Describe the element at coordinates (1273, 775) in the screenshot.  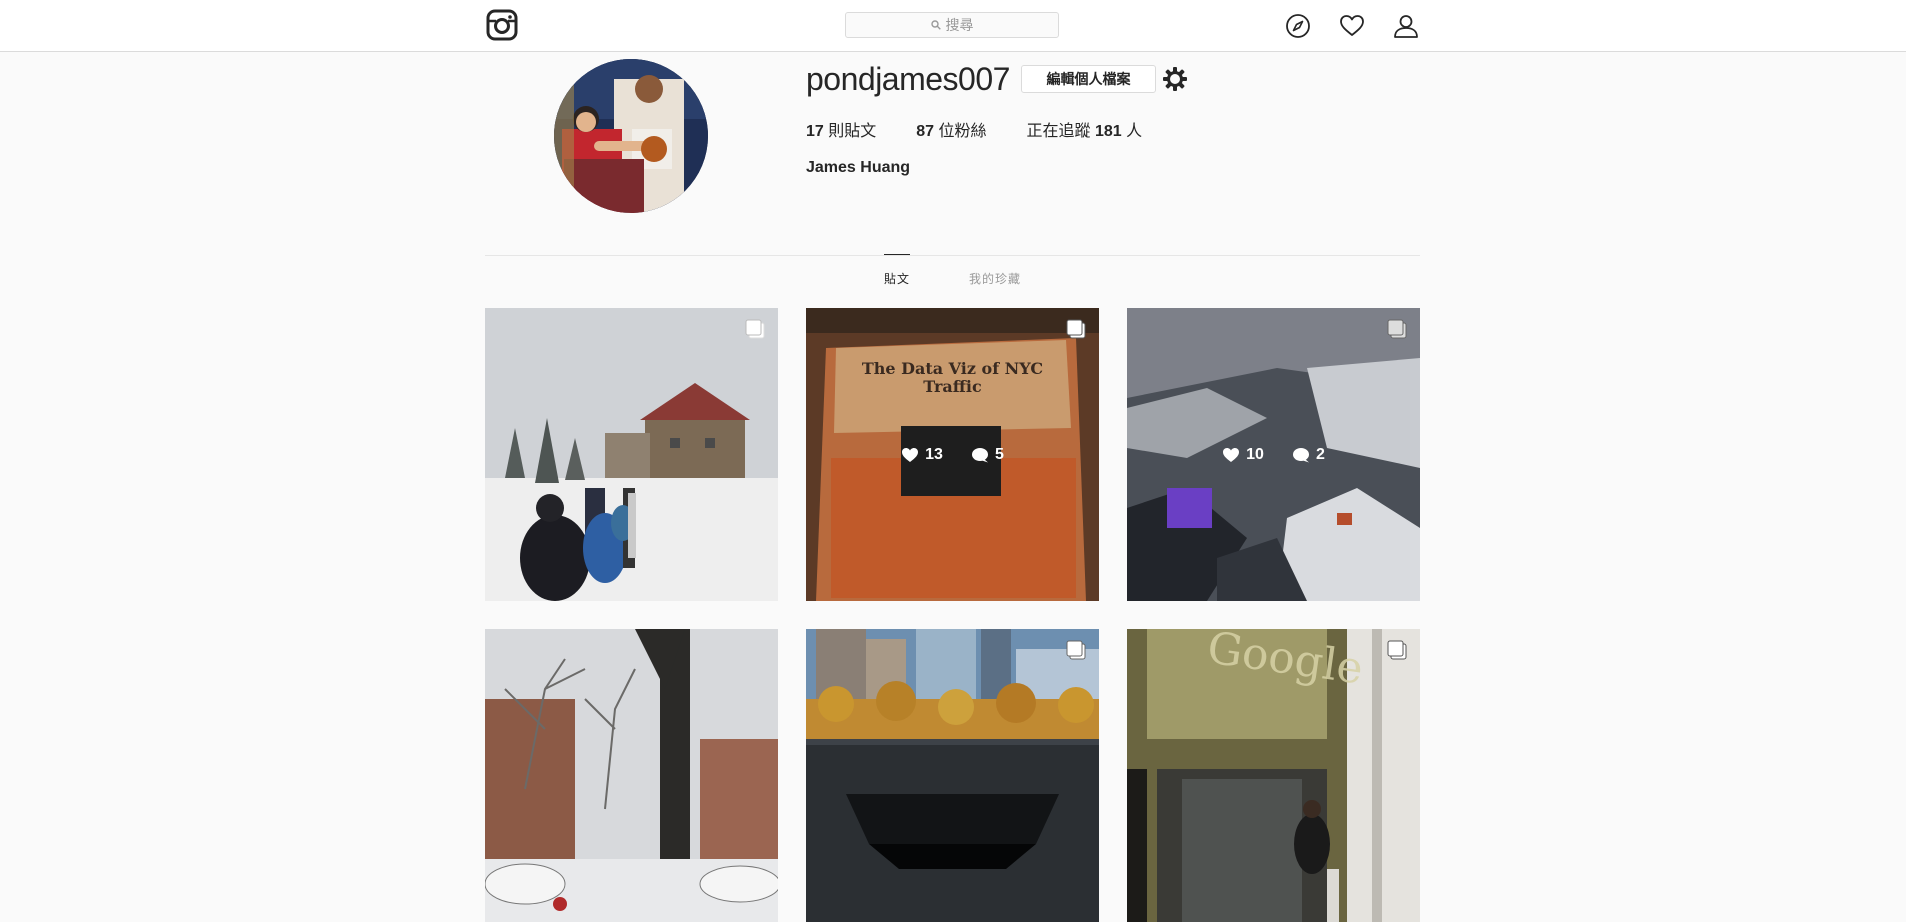
I see `post-thumbnail: Google` at that location.